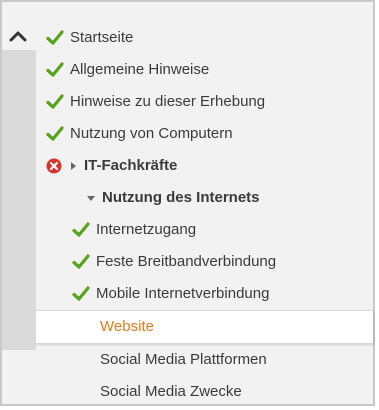 The height and width of the screenshot is (410, 379). I want to click on nav-item-hinweise-erhebung: Hinweise zu dieser Erhebung, so click(204, 102).